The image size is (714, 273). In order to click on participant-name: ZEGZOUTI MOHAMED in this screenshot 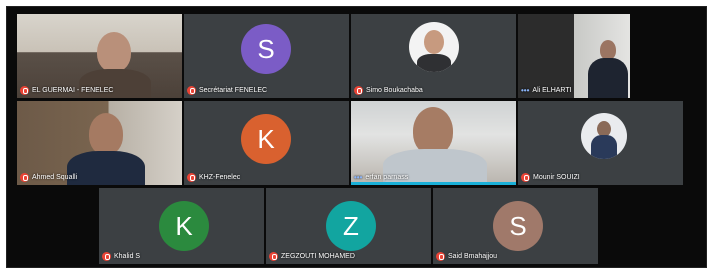, I will do `click(318, 256)`.